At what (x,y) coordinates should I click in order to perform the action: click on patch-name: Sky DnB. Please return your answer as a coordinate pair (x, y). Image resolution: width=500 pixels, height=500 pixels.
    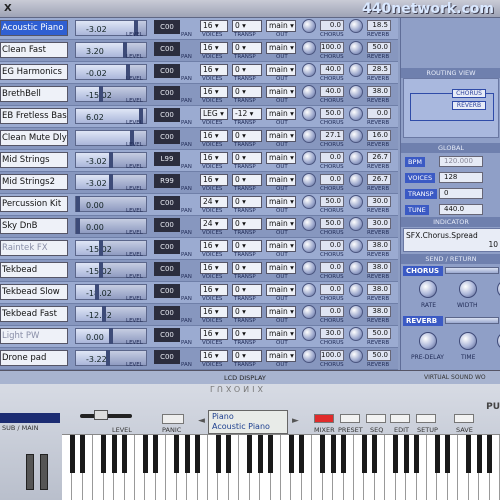
    Looking at the image, I should click on (34, 226).